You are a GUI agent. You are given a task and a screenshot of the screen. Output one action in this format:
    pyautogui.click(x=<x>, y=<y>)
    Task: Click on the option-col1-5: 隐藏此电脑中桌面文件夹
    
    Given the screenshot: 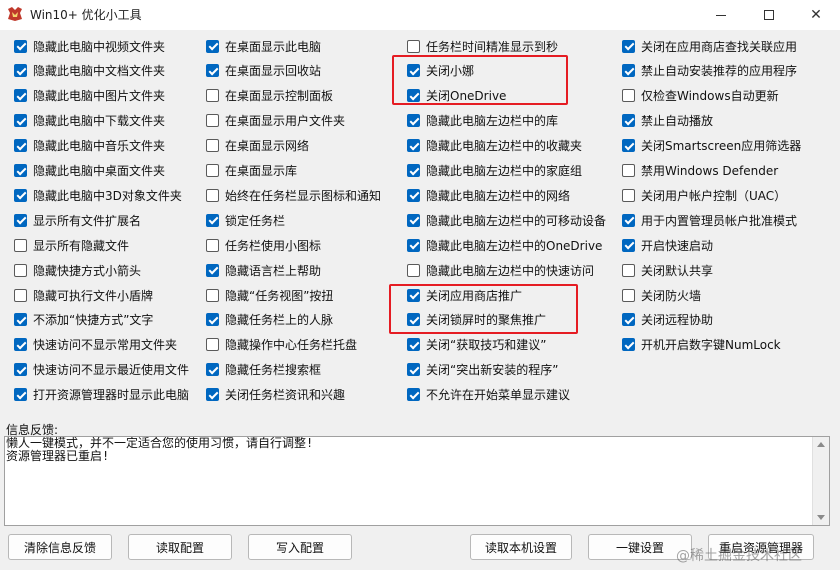 What is the action you would take?
    pyautogui.click(x=89, y=171)
    